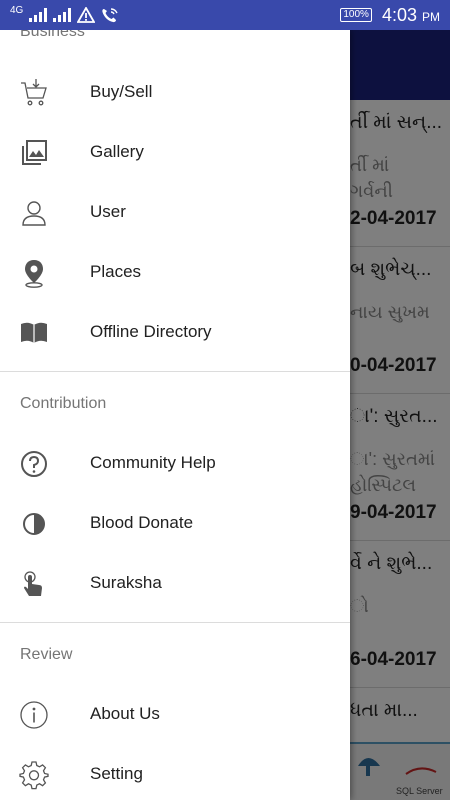 The image size is (450, 800). I want to click on drawer-item-gallery: Gallery, so click(175, 152).